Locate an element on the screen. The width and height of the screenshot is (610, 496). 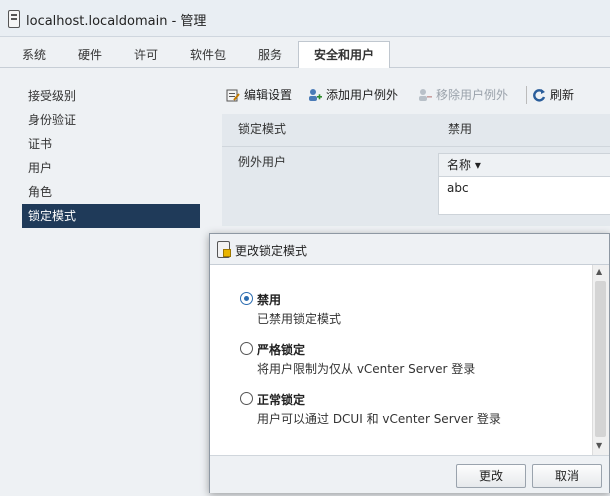
sidebar-item-certificates: 证书 is located at coordinates (111, 144).